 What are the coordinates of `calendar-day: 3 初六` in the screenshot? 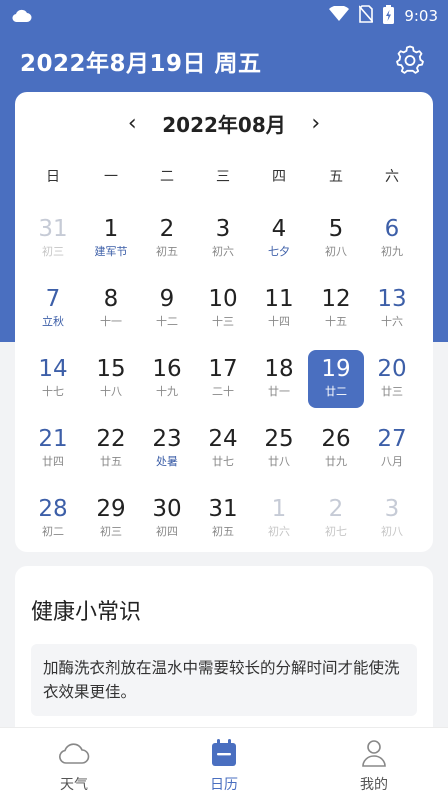 It's located at (223, 239).